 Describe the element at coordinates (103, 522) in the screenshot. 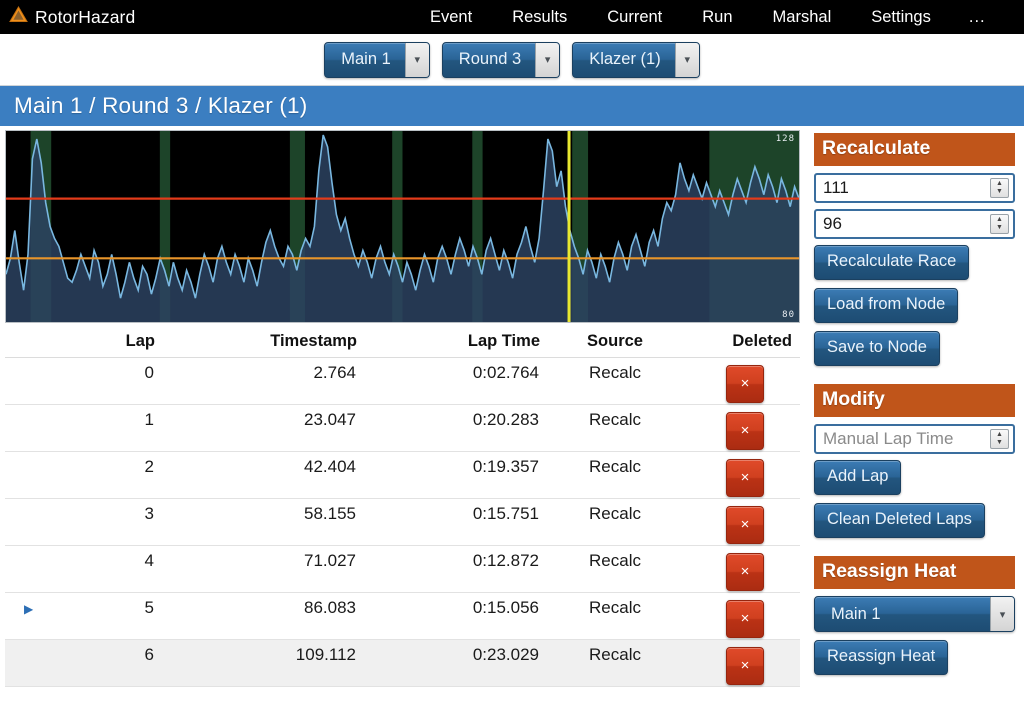

I see `cell-lap: 3` at that location.